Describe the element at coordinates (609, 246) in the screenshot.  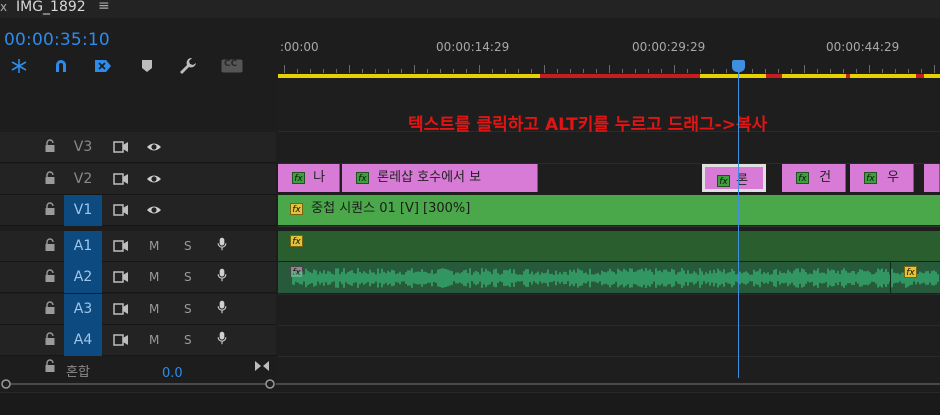
I see `audio-clip-a1: fx` at that location.